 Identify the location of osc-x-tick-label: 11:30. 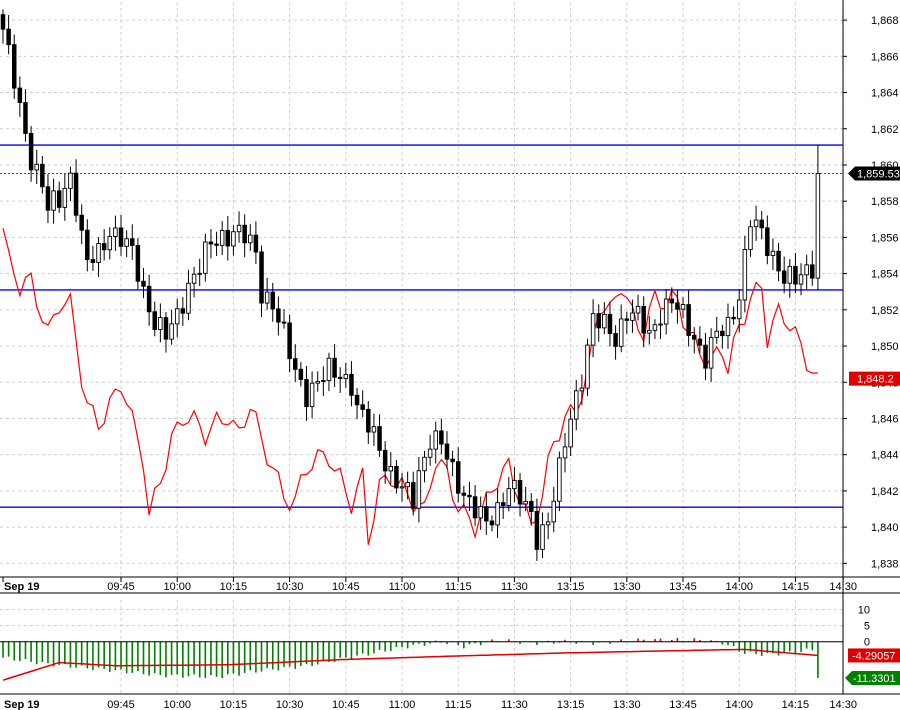
(514, 704).